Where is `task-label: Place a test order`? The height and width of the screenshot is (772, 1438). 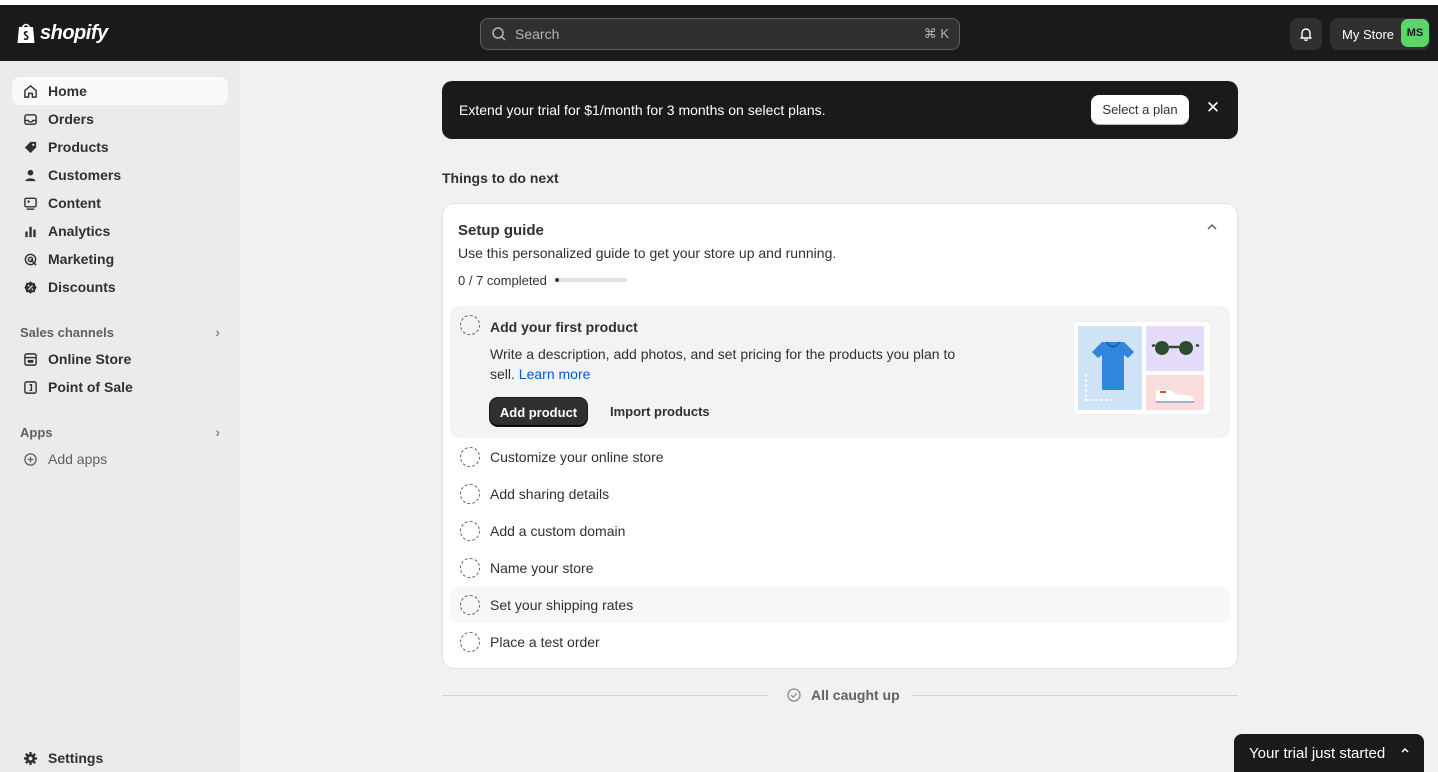 task-label: Place a test order is located at coordinates (545, 642).